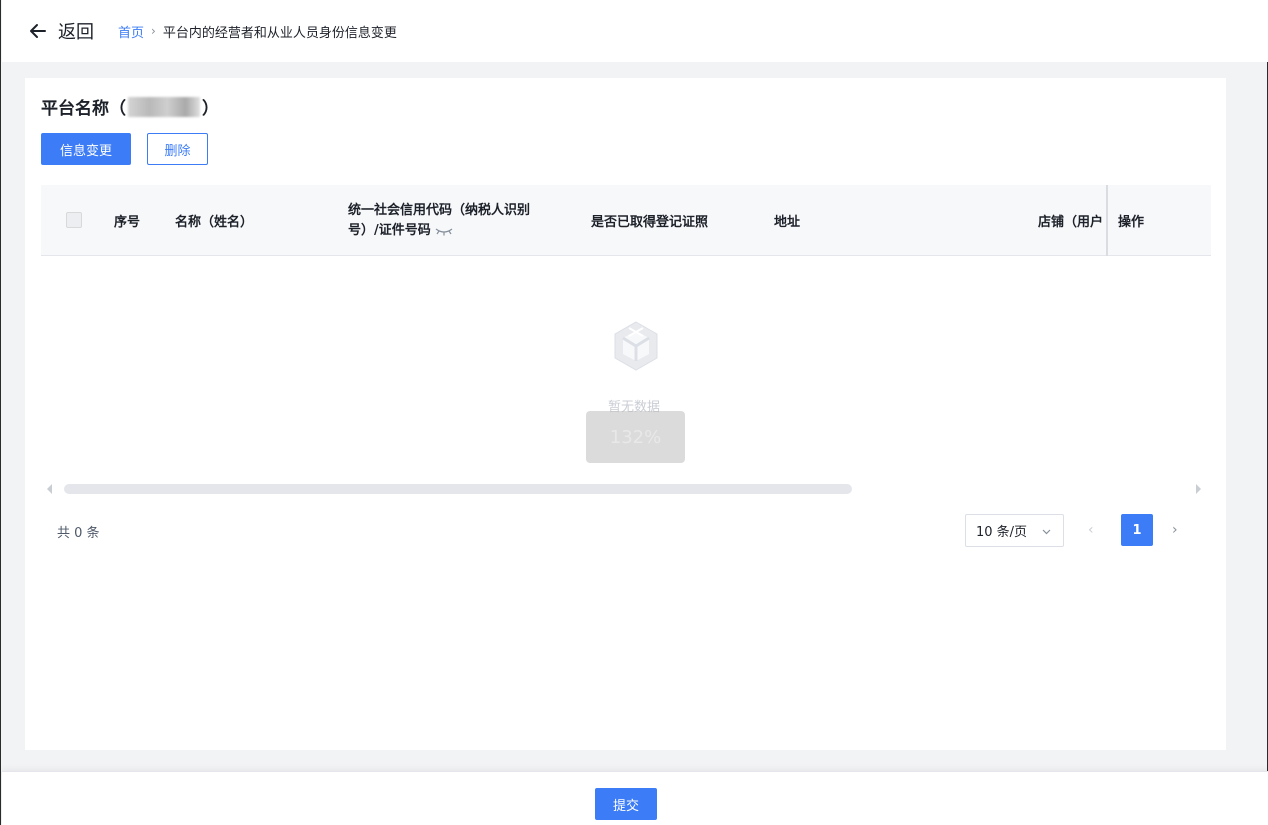 This screenshot has width=1268, height=825. Describe the element at coordinates (76, 32) in the screenshot. I see `back-label: 返回` at that location.